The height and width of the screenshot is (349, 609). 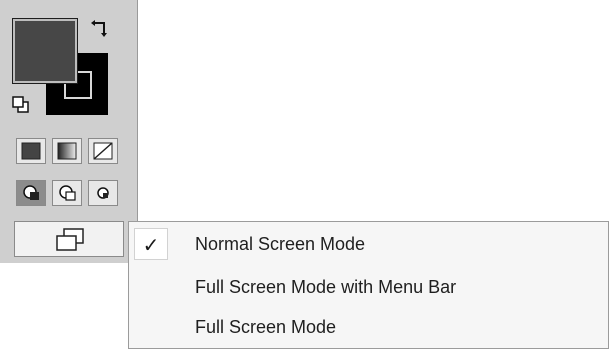 What do you see at coordinates (45, 51) in the screenshot?
I see `foreground-color-swatch` at bounding box center [45, 51].